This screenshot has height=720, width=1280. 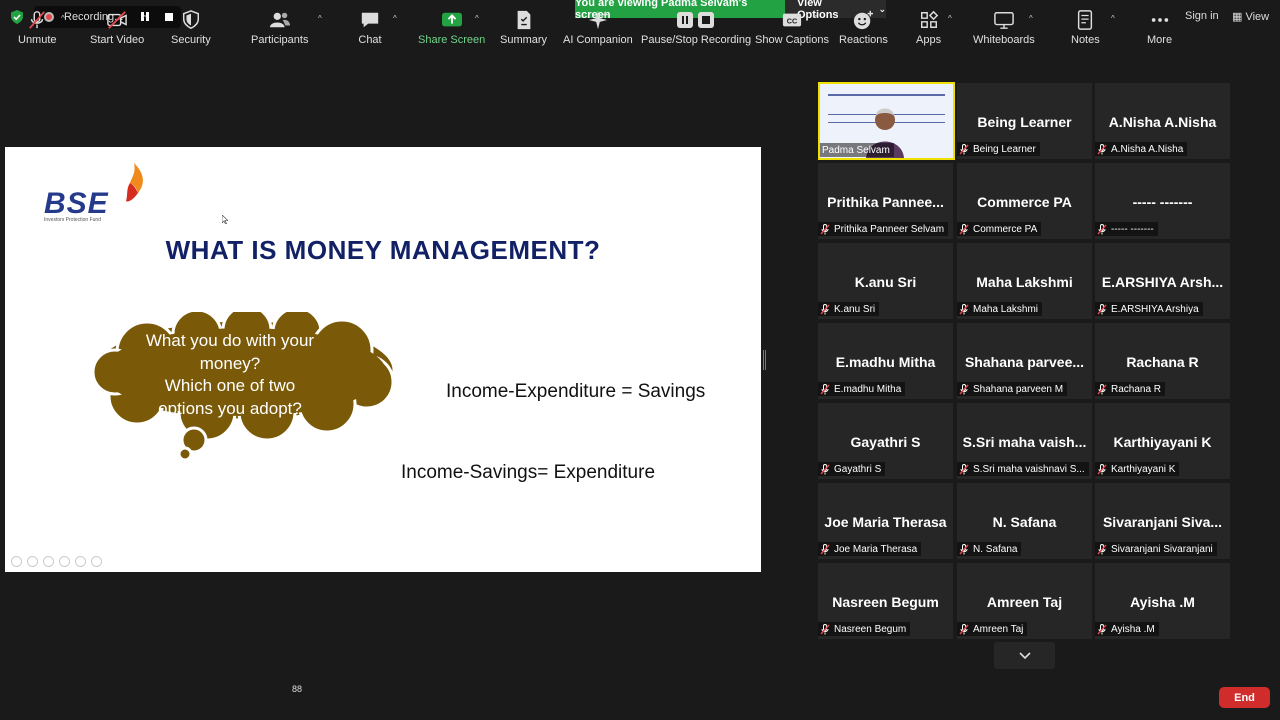 I want to click on participant-tile: ----- ------- ----- -------, so click(x=1162, y=201).